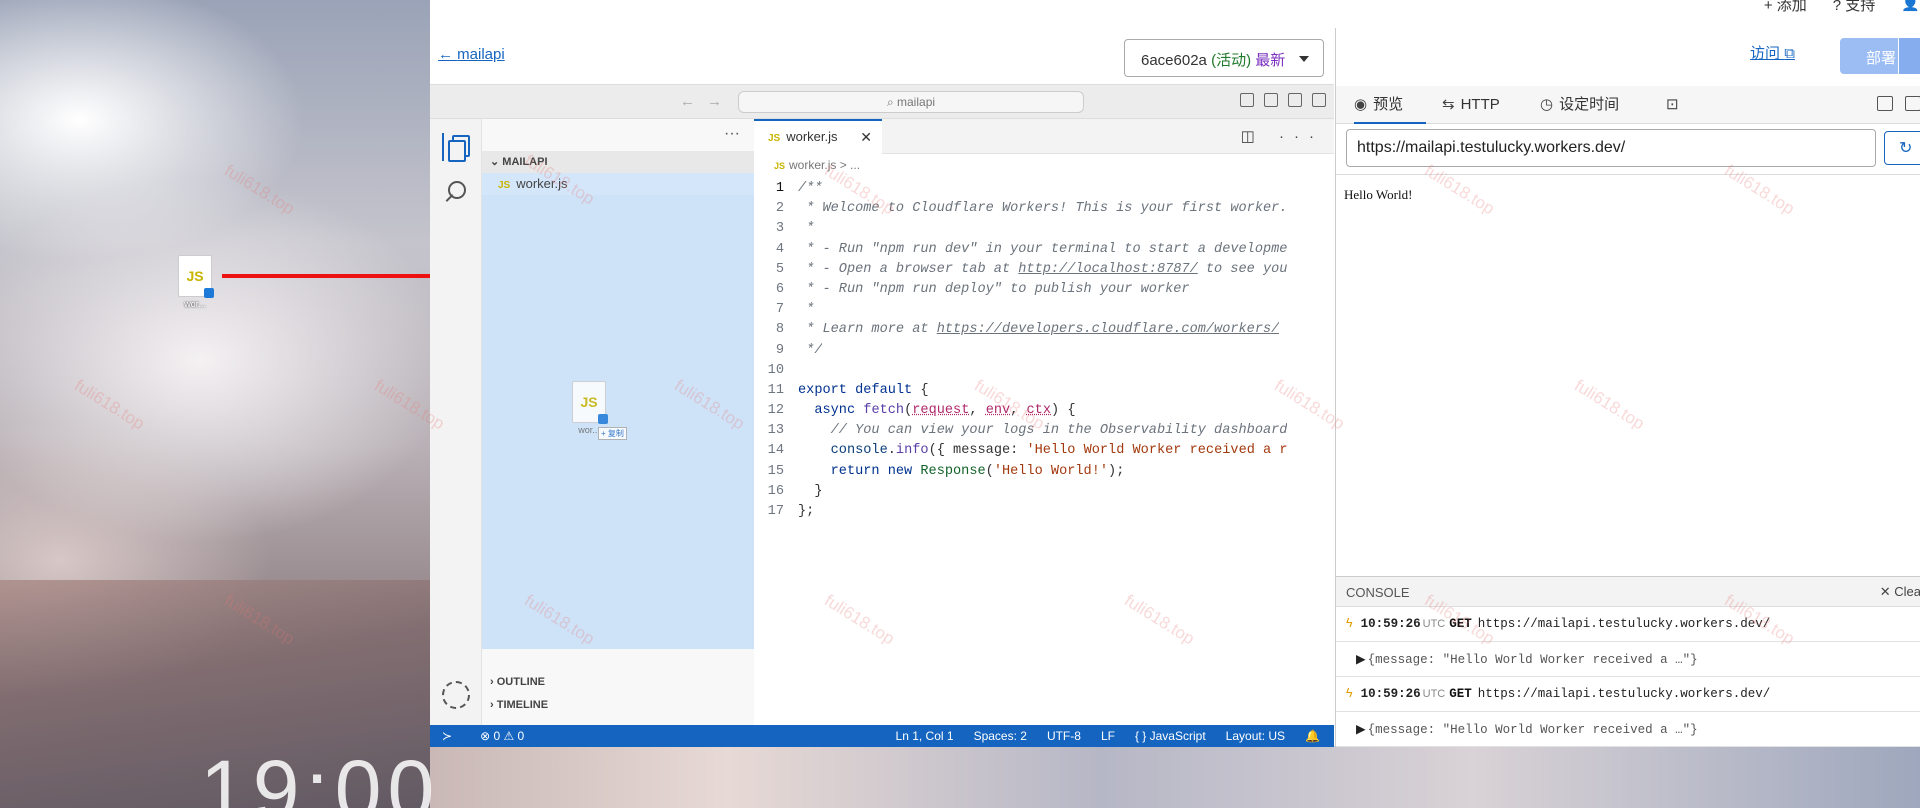 Image resolution: width=1920 pixels, height=808 pixels. Describe the element at coordinates (1064, 736) in the screenshot. I see `encoding: UTF-8` at that location.